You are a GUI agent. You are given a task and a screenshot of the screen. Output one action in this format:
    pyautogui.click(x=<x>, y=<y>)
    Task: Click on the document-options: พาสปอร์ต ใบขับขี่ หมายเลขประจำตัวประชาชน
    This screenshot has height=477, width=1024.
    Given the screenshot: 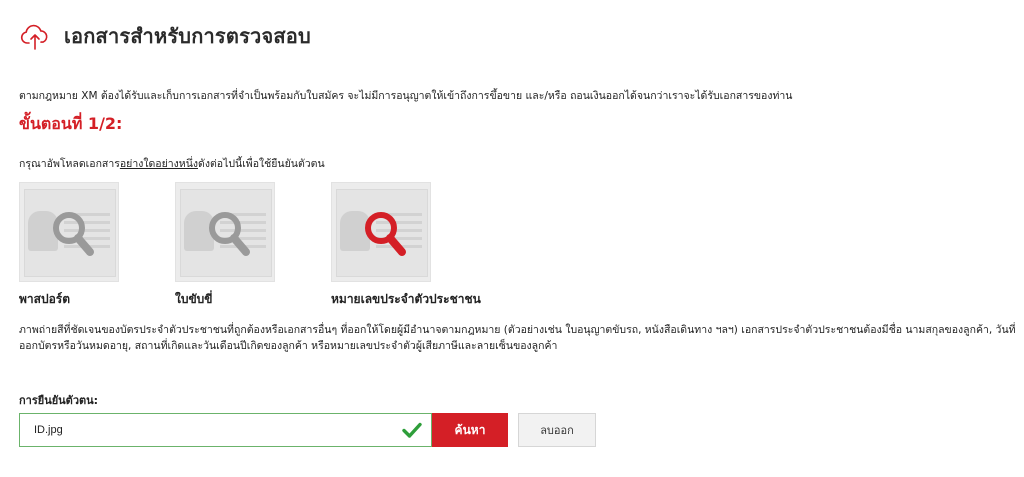 What is the action you would take?
    pyautogui.click(x=253, y=245)
    